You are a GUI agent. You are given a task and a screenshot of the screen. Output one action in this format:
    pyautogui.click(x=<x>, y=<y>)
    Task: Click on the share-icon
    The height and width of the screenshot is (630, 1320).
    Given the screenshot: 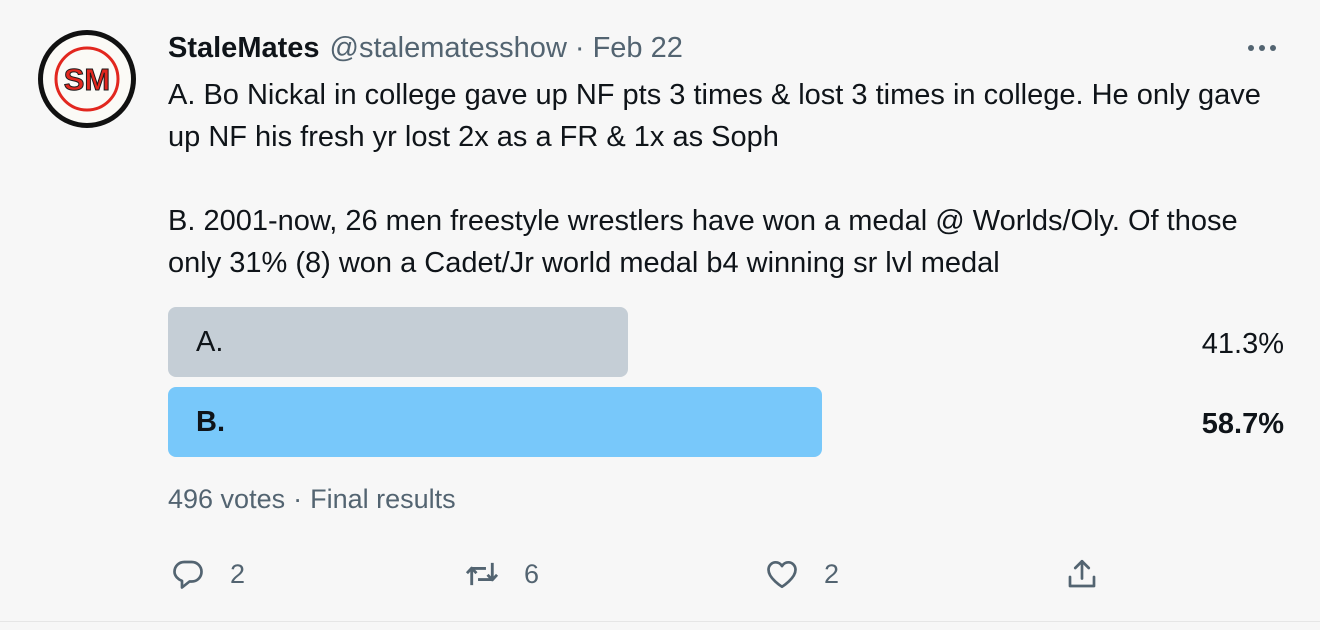 What is the action you would take?
    pyautogui.click(x=1082, y=574)
    